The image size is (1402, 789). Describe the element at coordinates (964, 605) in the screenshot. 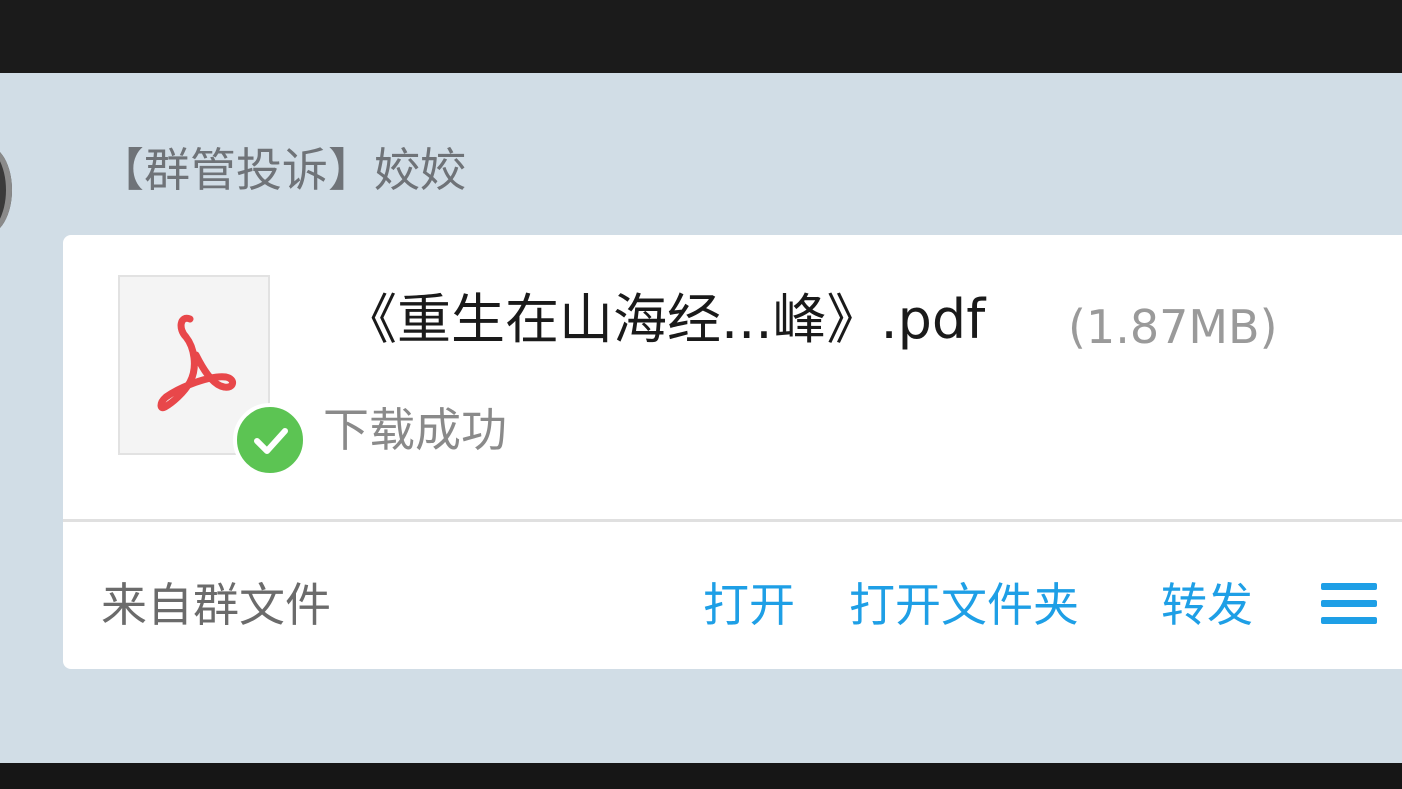

I see `open-folder-button: 打开文件夹` at that location.